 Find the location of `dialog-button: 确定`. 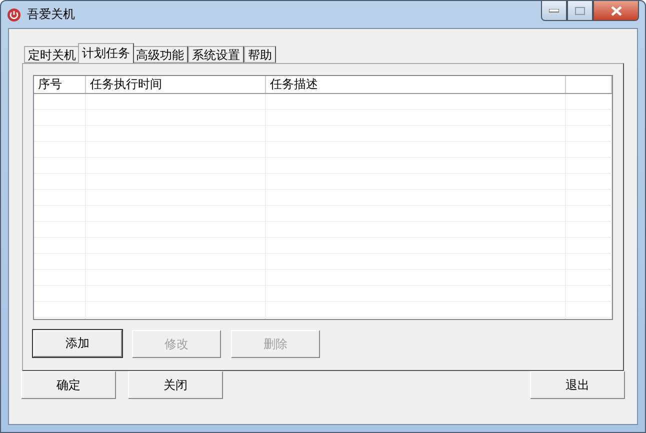

dialog-button: 确定 is located at coordinates (68, 385).